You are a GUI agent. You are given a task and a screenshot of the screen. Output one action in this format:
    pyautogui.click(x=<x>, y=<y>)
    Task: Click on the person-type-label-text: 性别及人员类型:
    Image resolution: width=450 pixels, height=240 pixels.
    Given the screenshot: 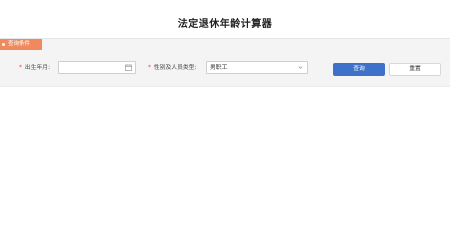 What is the action you would take?
    pyautogui.click(x=175, y=68)
    